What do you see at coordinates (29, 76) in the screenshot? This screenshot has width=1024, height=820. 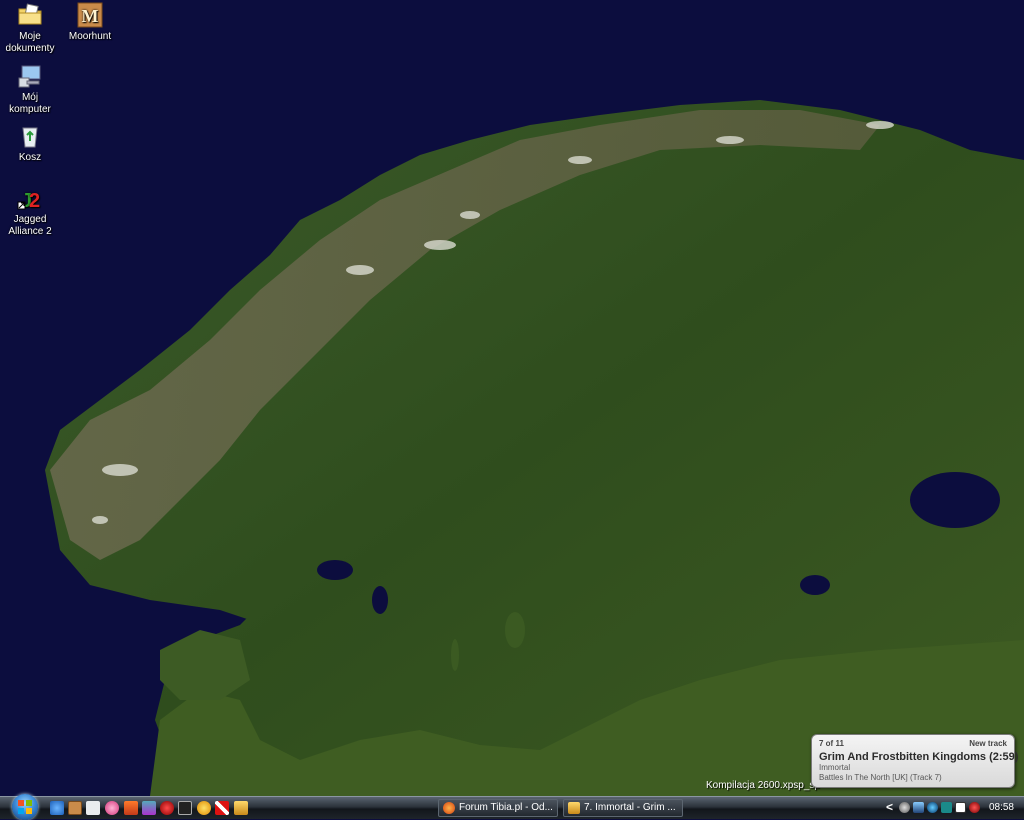 I see `my-computer-icon` at bounding box center [29, 76].